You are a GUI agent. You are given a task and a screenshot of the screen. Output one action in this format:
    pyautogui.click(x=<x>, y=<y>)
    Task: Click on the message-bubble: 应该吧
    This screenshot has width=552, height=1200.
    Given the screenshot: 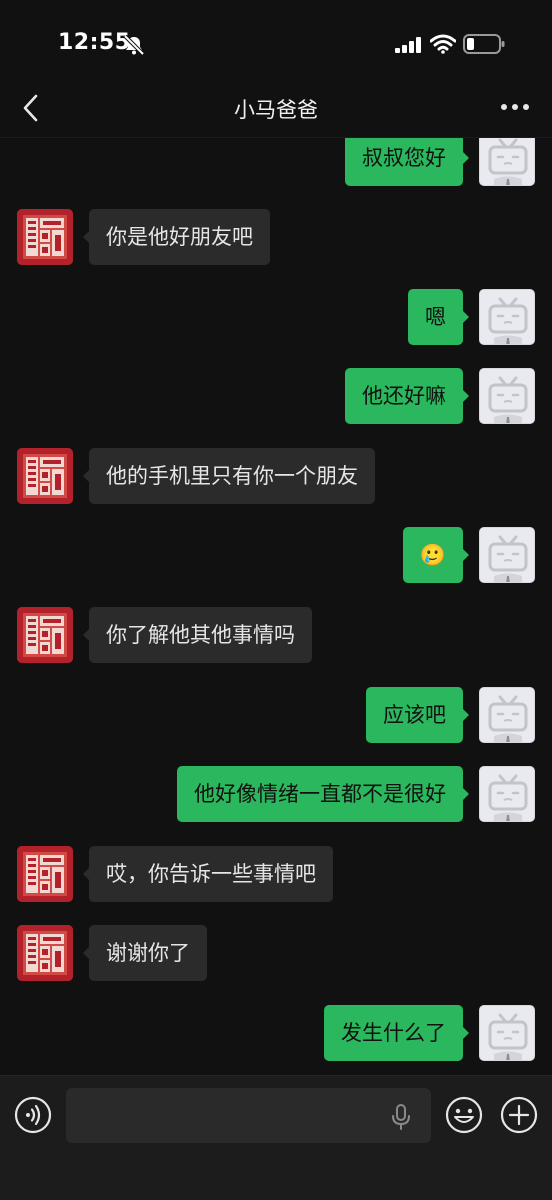 What is the action you would take?
    pyautogui.click(x=417, y=715)
    